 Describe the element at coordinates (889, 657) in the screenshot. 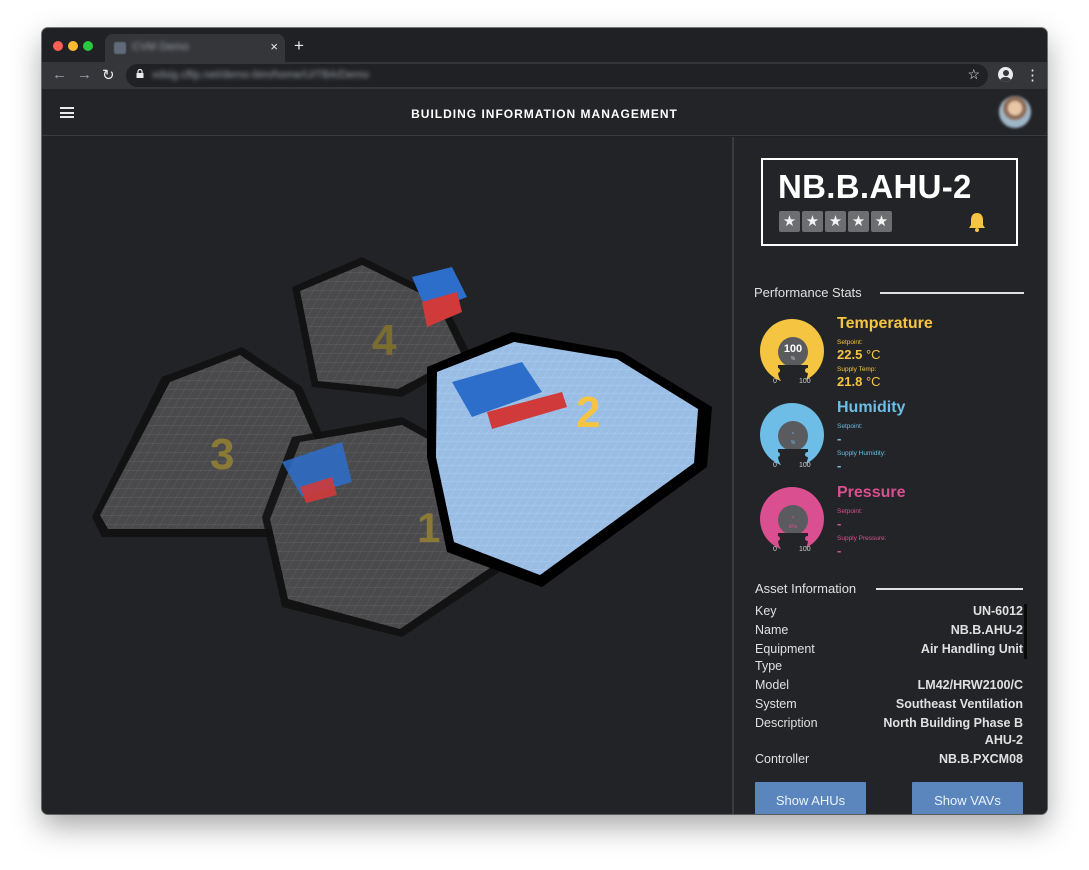

I see `info-row-equipment-type: Equipment Type Air Handling Unit` at that location.